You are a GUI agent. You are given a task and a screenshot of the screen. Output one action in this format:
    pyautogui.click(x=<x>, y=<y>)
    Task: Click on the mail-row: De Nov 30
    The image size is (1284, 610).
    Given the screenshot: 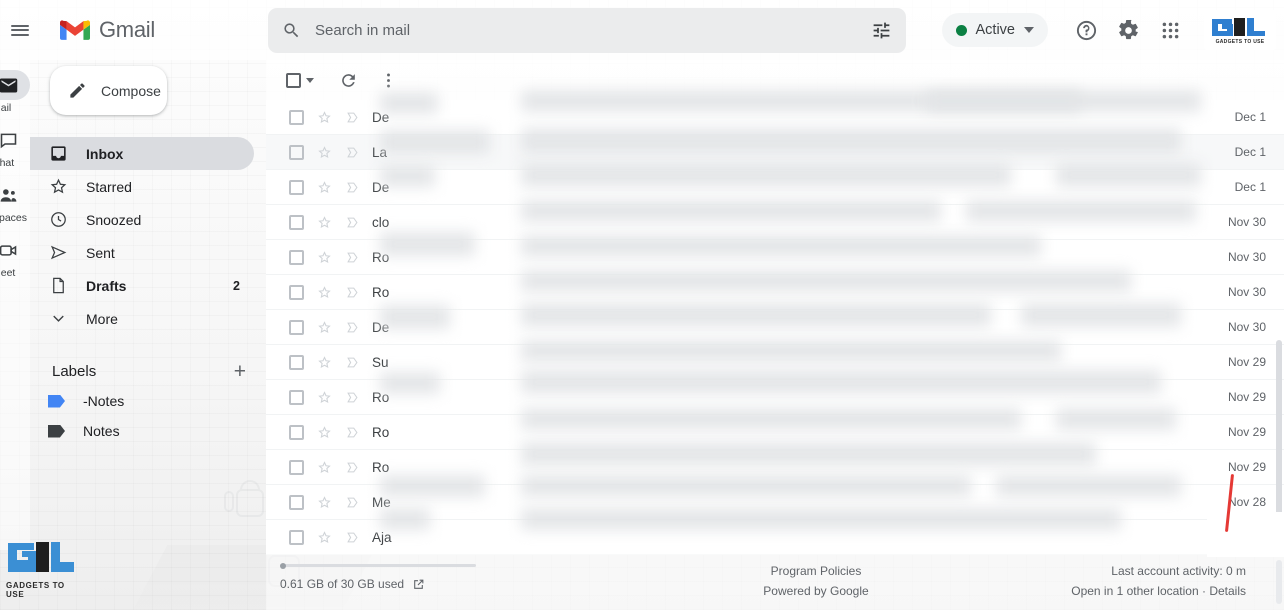 What is the action you would take?
    pyautogui.click(x=775, y=327)
    